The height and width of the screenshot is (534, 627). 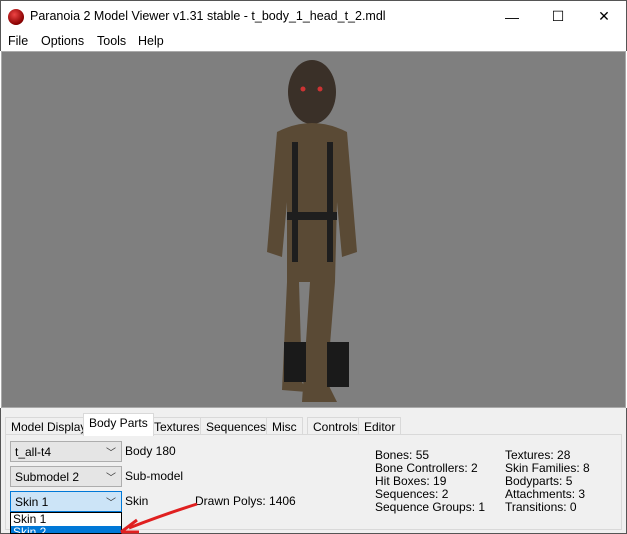 I want to click on stat-transitions: Transitions: 0, so click(x=541, y=507).